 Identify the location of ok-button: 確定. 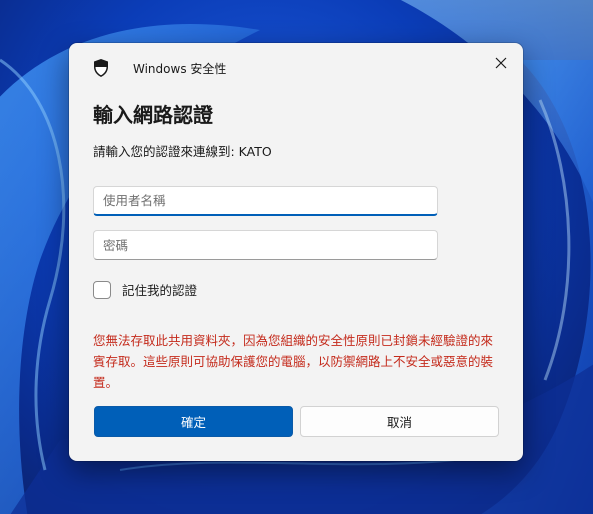
(193, 421).